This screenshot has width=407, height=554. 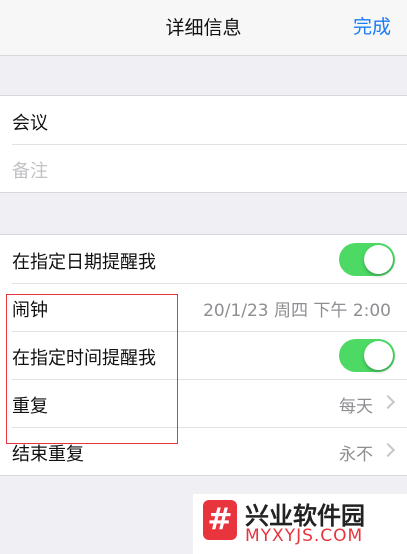 What do you see at coordinates (356, 407) in the screenshot?
I see `repeat-value: 每天` at bounding box center [356, 407].